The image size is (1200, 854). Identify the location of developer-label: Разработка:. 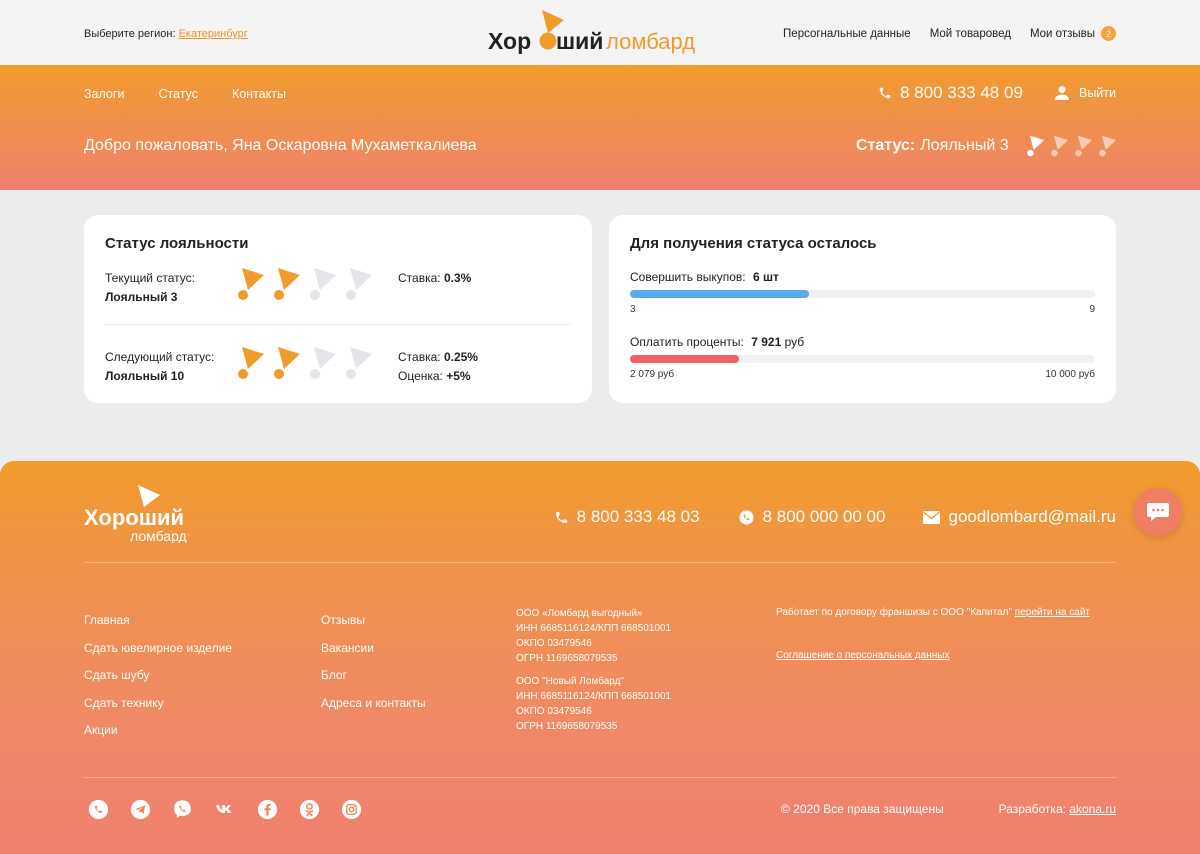
(1032, 809).